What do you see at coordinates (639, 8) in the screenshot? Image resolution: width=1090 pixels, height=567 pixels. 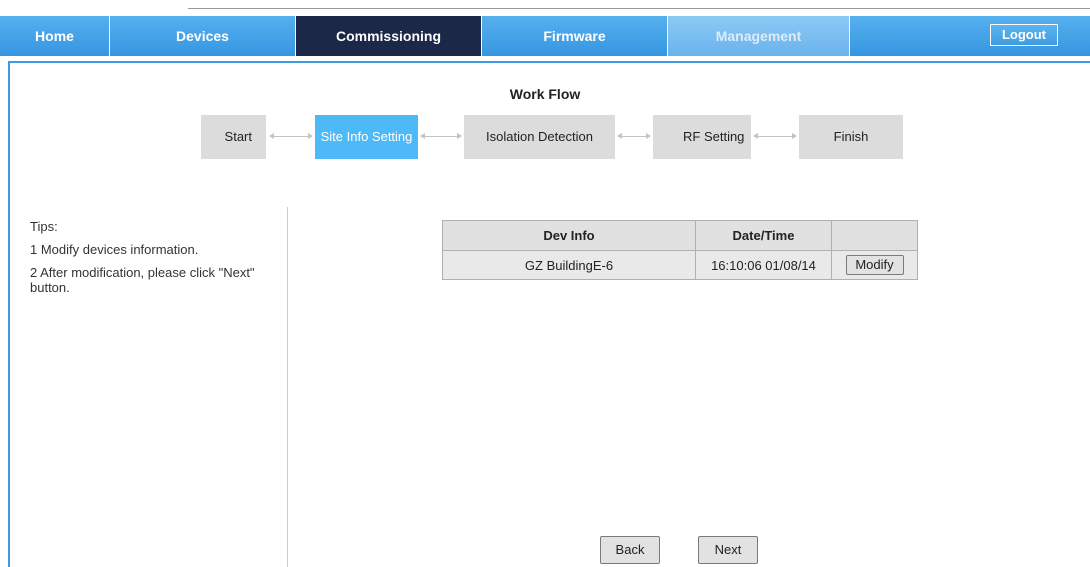 I see `top-rule` at bounding box center [639, 8].